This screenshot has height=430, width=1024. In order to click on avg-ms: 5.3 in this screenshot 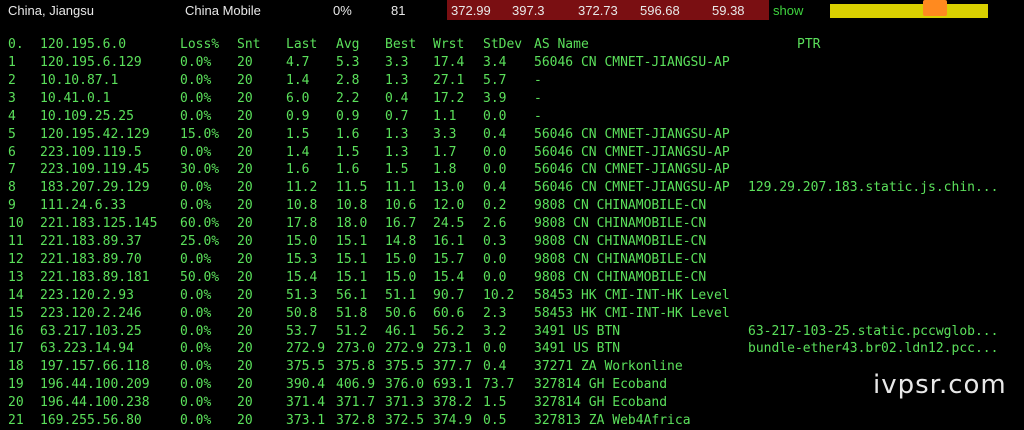, I will do `click(348, 62)`.